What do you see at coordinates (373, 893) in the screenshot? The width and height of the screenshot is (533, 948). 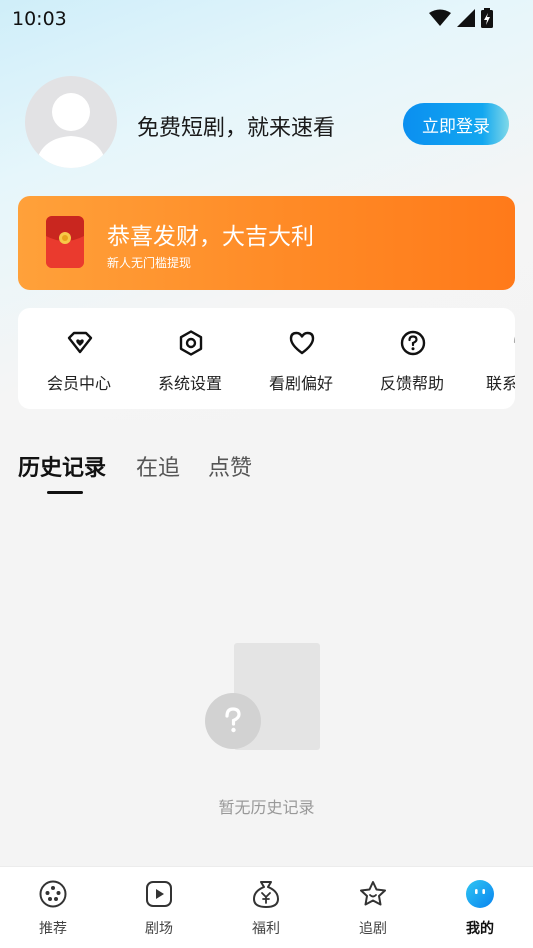 I see `star-icon` at bounding box center [373, 893].